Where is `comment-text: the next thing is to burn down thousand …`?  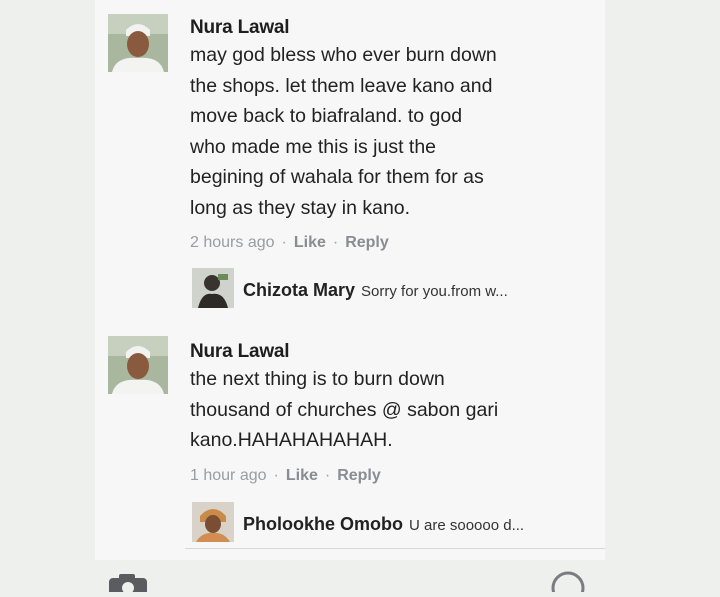
comment-text: the next thing is to burn down thousand … is located at coordinates (344, 409).